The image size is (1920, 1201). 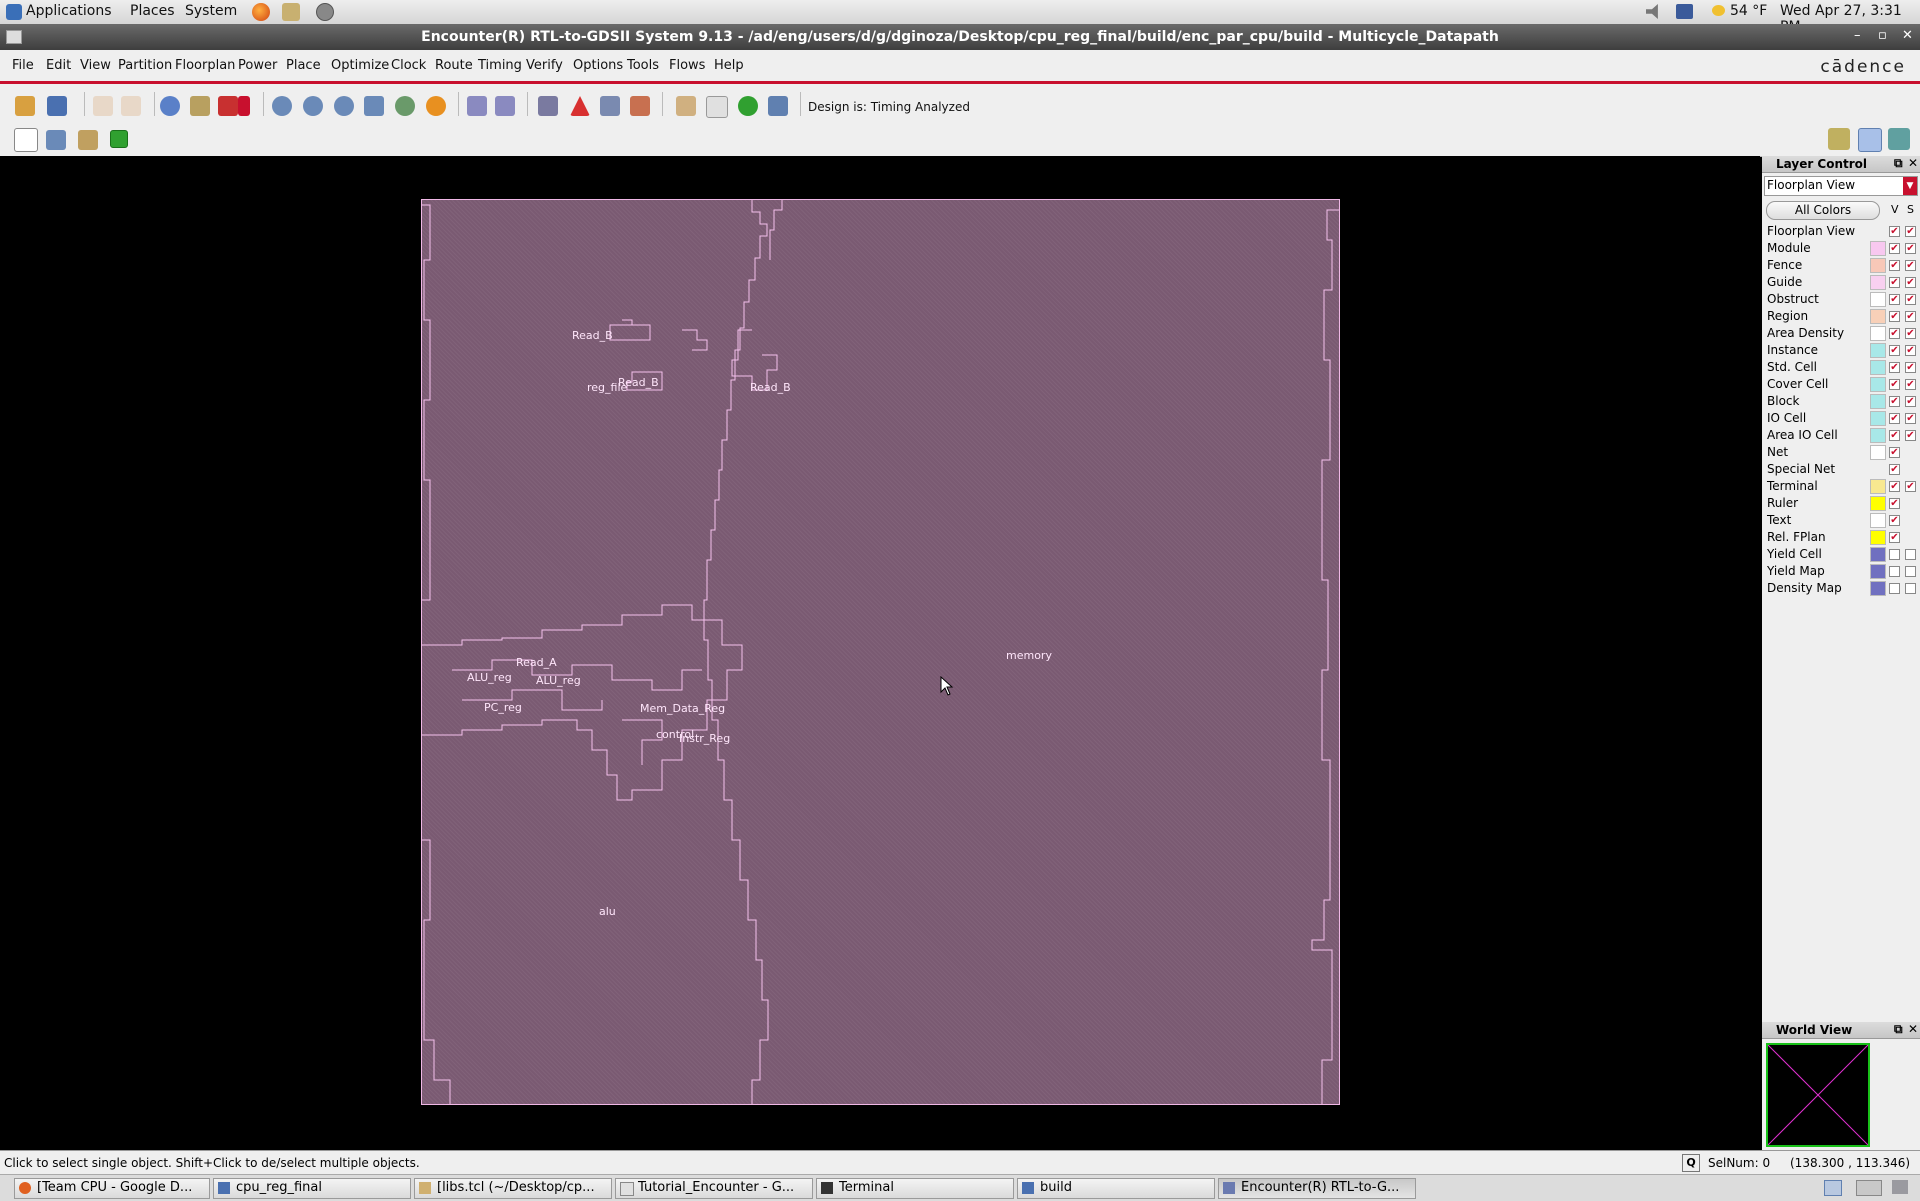 I want to click on menu-options: Options, so click(x=598, y=65).